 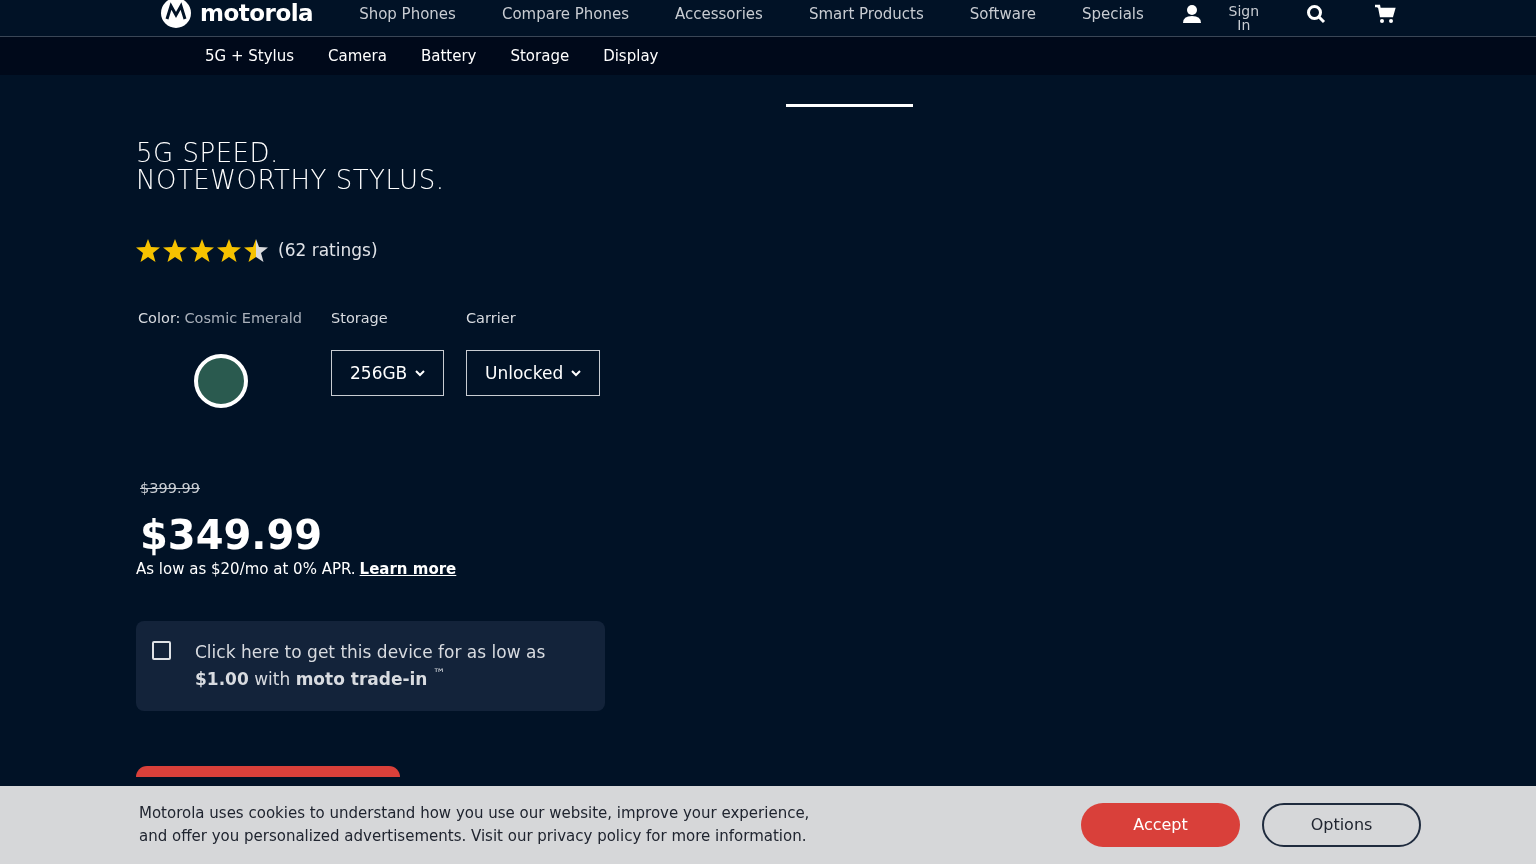 What do you see at coordinates (161, 650) in the screenshot?
I see `trade-in-checkbox` at bounding box center [161, 650].